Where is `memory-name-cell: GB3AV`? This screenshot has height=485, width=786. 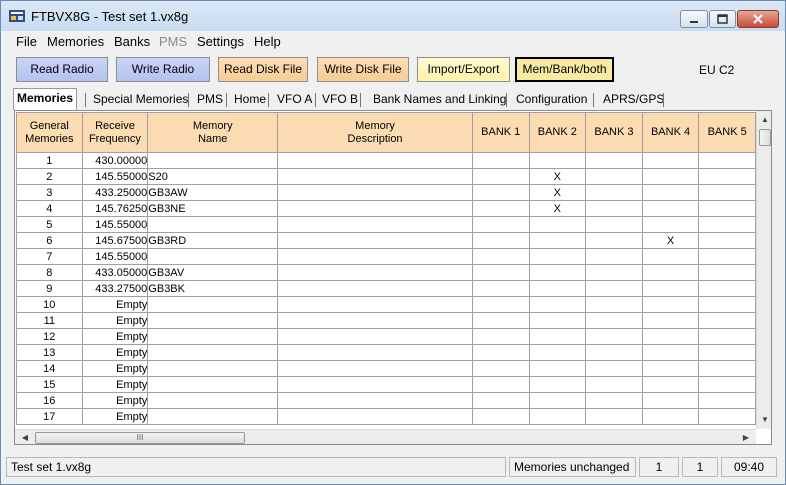
memory-name-cell: GB3AV is located at coordinates (213, 272).